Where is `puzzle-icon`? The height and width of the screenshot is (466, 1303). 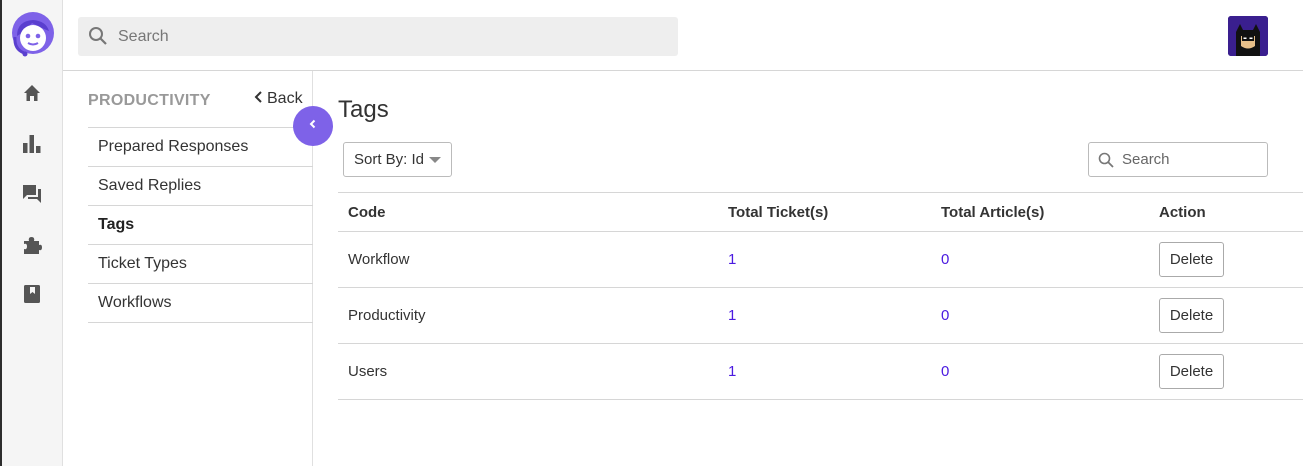
puzzle-icon is located at coordinates (32, 245).